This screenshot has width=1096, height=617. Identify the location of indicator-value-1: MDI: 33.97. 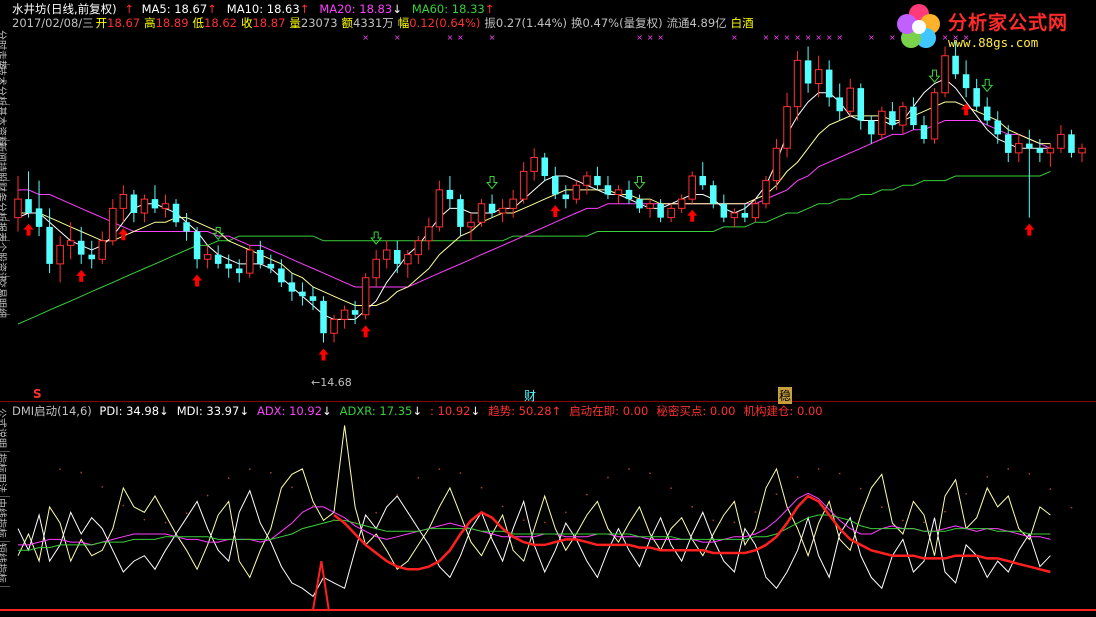
(208, 411).